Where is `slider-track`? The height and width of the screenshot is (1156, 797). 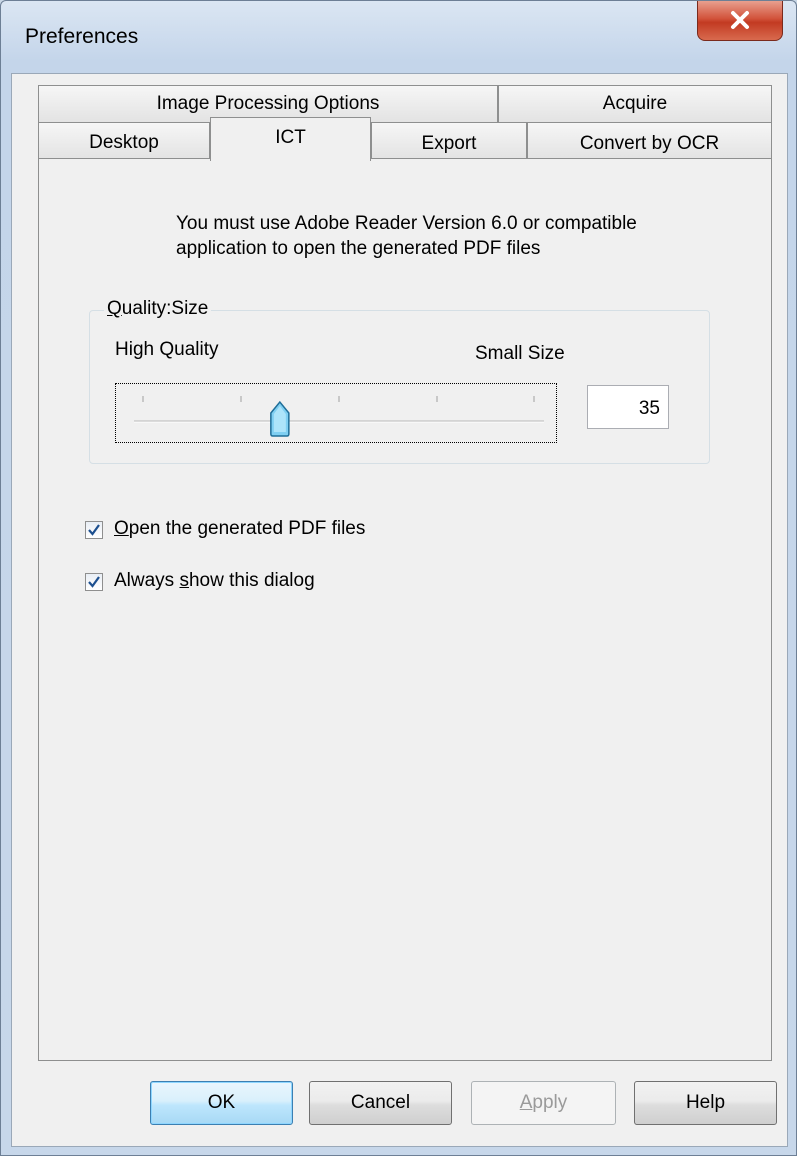 slider-track is located at coordinates (339, 416).